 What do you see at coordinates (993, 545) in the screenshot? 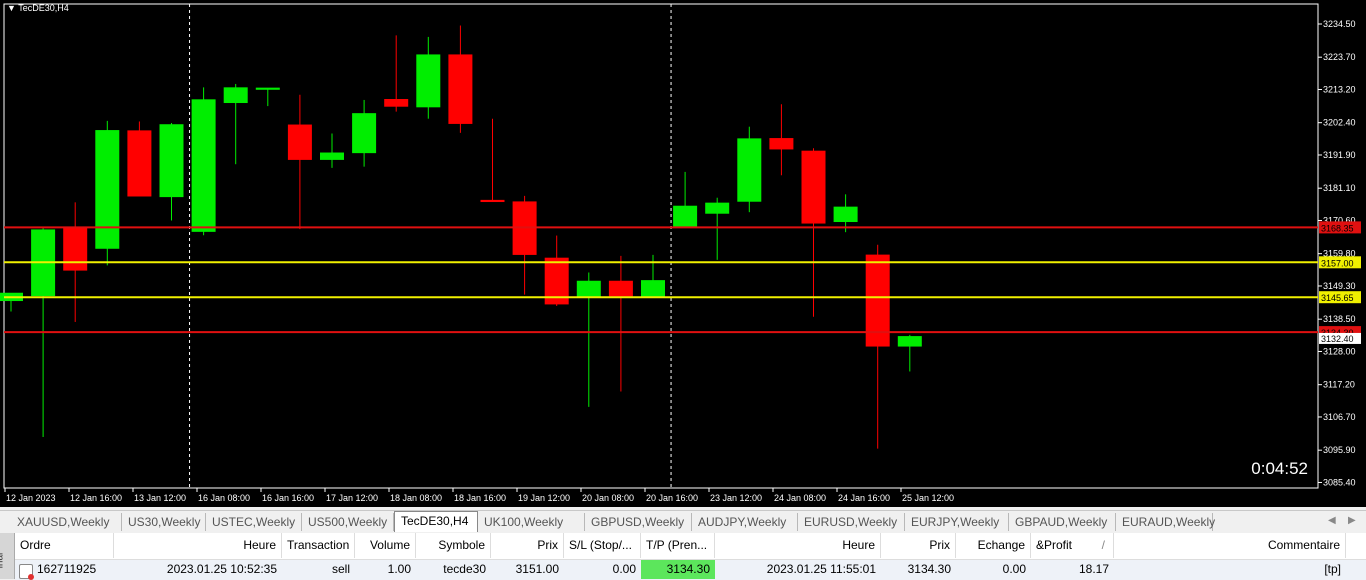
I see `col-echange: Echange` at bounding box center [993, 545].